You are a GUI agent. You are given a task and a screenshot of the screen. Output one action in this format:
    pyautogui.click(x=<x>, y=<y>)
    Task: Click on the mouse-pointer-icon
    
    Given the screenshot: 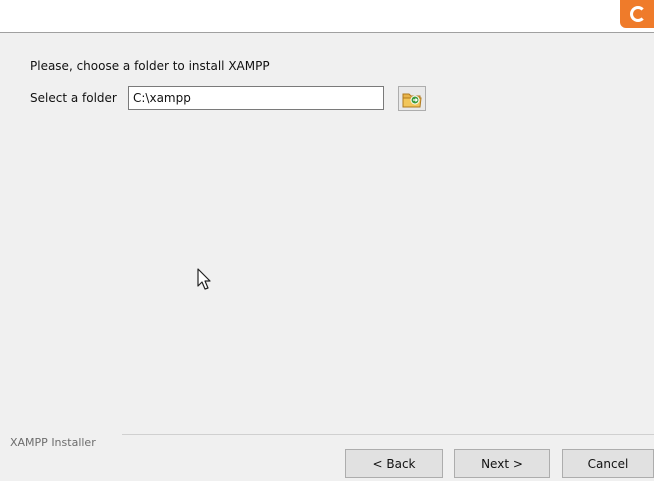 What is the action you would take?
    pyautogui.click(x=204, y=279)
    